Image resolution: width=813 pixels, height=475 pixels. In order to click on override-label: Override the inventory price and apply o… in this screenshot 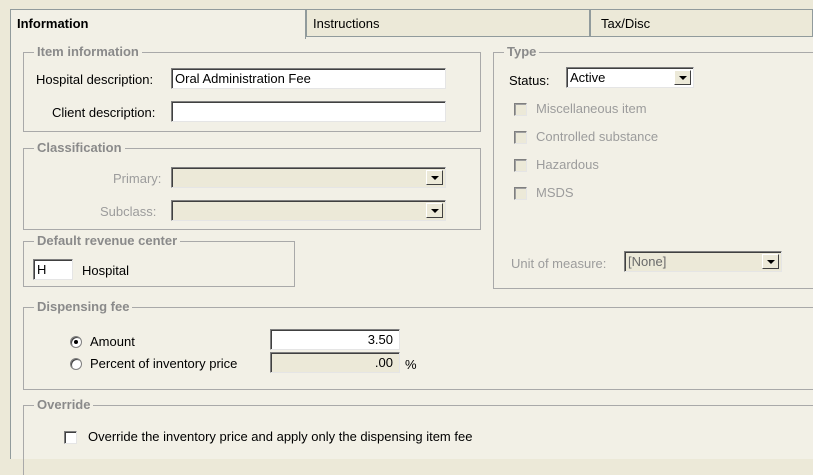, I will do `click(280, 436)`.